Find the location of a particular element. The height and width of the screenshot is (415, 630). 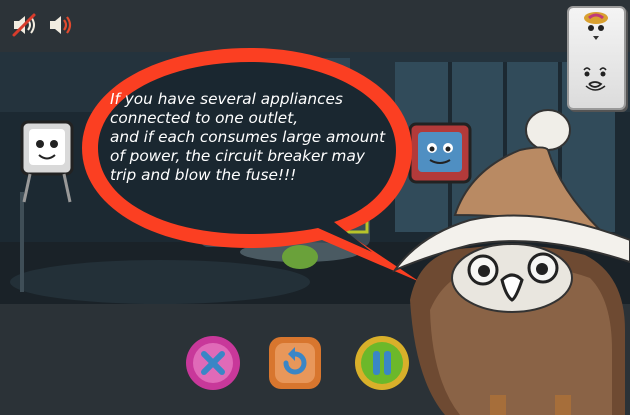

pause-icon is located at coordinates (382, 363).